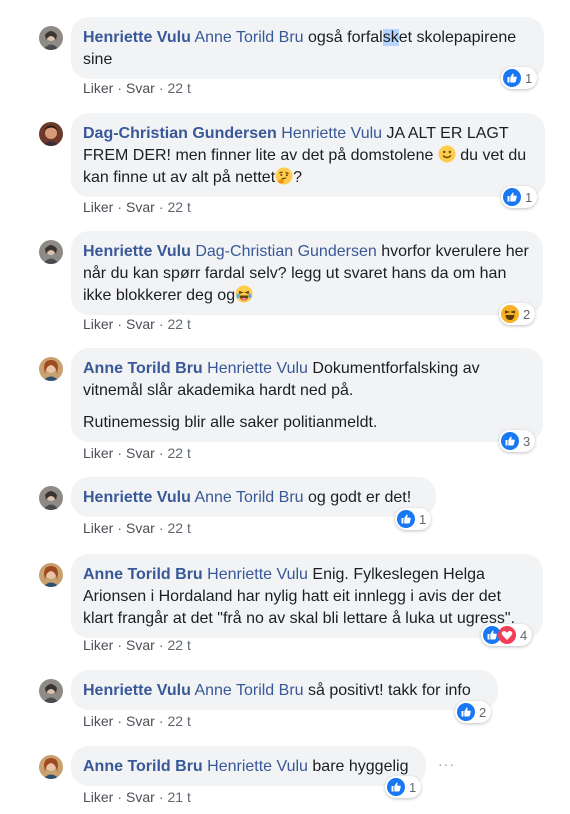 This screenshot has width=570, height=814. I want to click on smile-emoji, so click(447, 154).